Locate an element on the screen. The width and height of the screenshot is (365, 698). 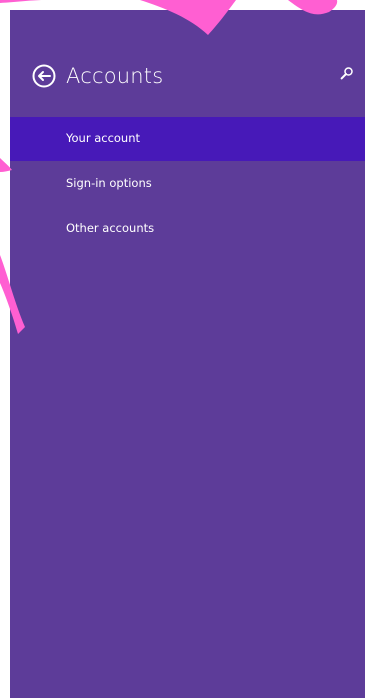
back-arrow-icon is located at coordinates (44, 76).